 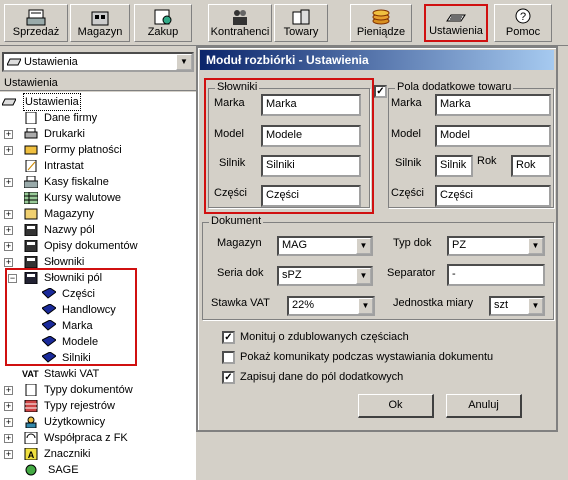 I want to click on section-combo: Ustawienia ▼, so click(x=98, y=62).